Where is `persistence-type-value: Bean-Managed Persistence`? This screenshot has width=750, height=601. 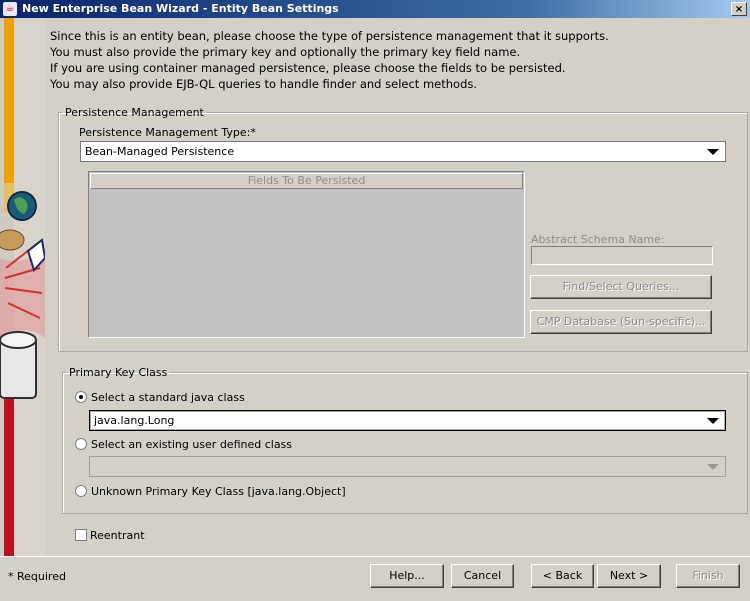 persistence-type-value: Bean-Managed Persistence is located at coordinates (160, 151).